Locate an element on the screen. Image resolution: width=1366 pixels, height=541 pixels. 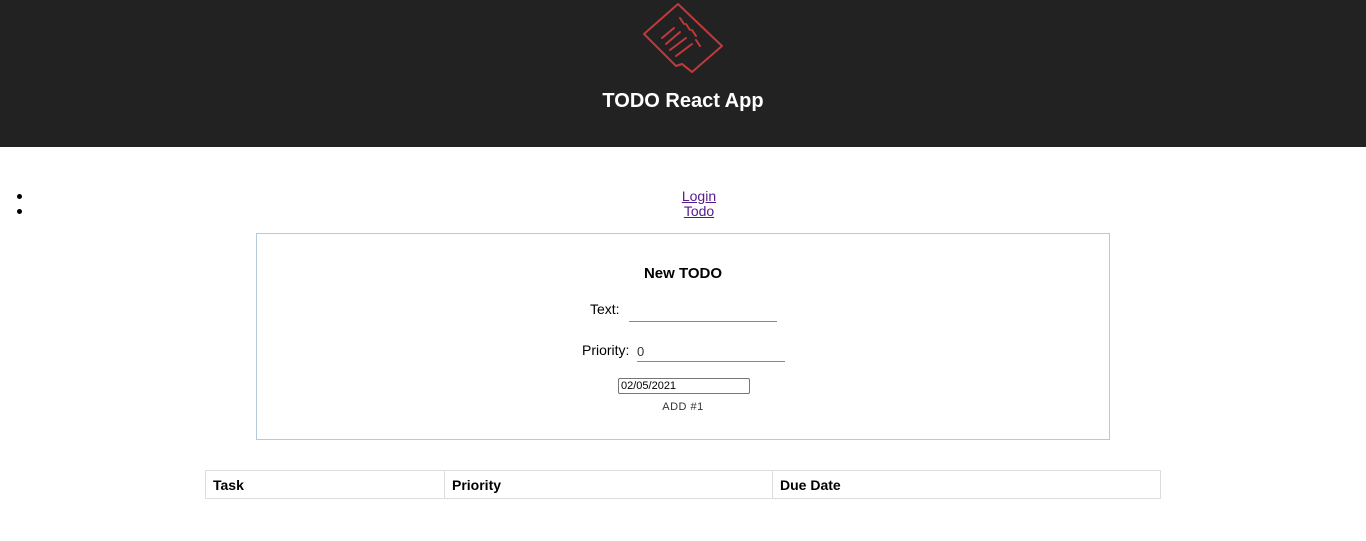
todo-table: Task Priority Due Date is located at coordinates (683, 484).